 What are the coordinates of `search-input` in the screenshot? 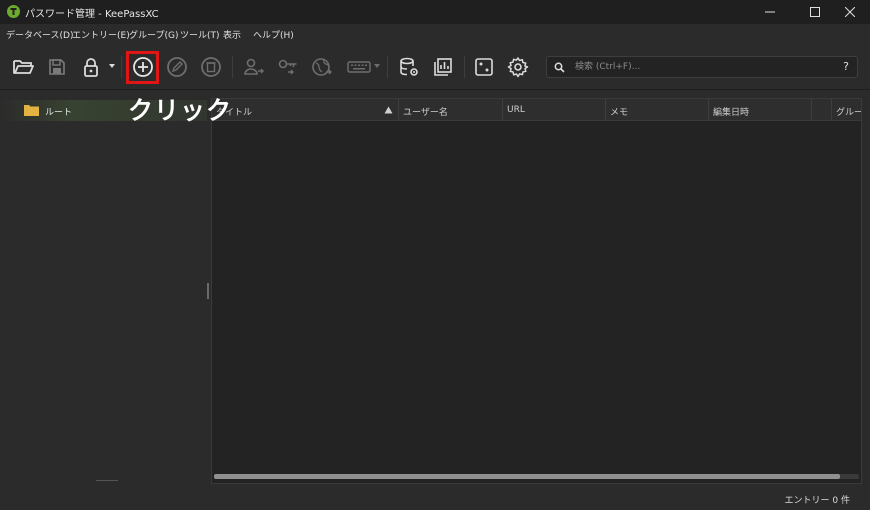 It's located at (700, 67).